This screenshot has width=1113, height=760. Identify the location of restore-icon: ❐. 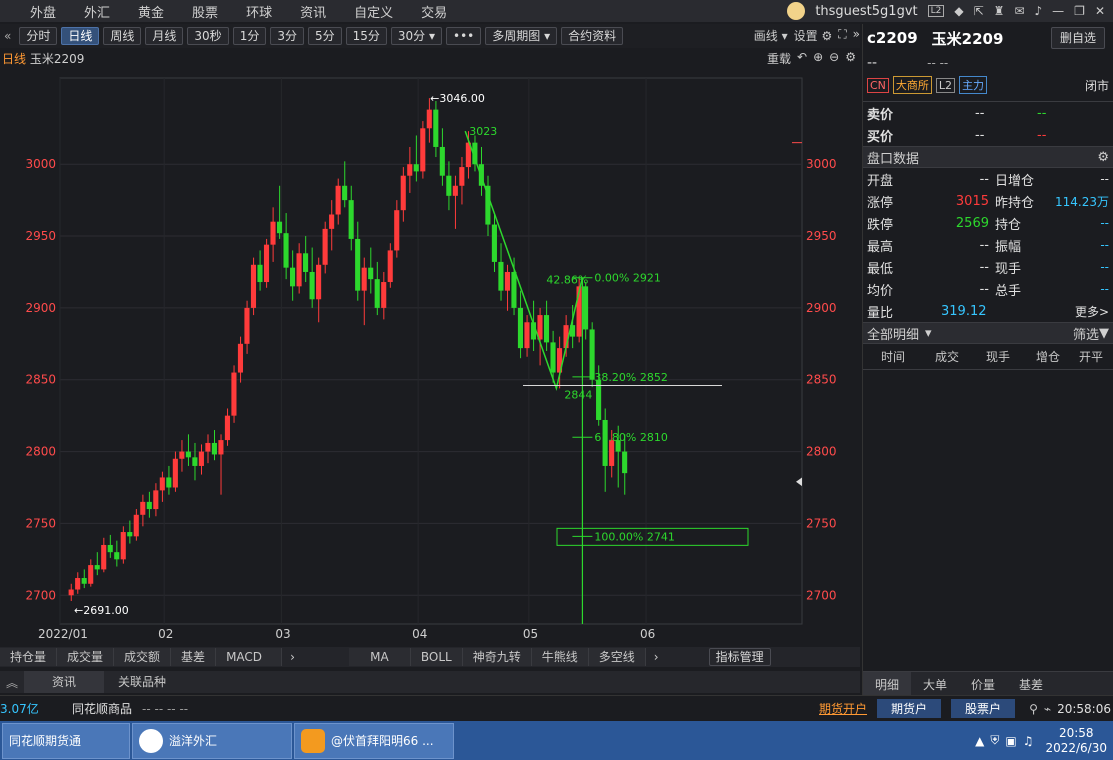
(1079, 11).